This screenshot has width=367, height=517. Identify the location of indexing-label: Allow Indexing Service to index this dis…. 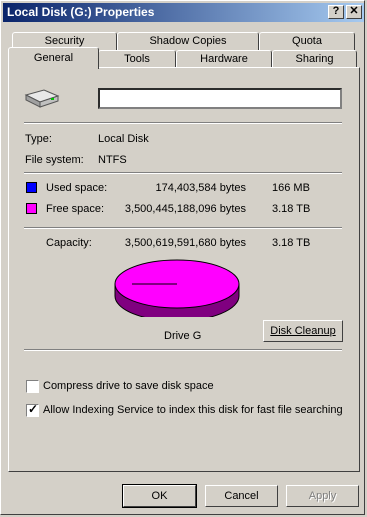
(193, 410).